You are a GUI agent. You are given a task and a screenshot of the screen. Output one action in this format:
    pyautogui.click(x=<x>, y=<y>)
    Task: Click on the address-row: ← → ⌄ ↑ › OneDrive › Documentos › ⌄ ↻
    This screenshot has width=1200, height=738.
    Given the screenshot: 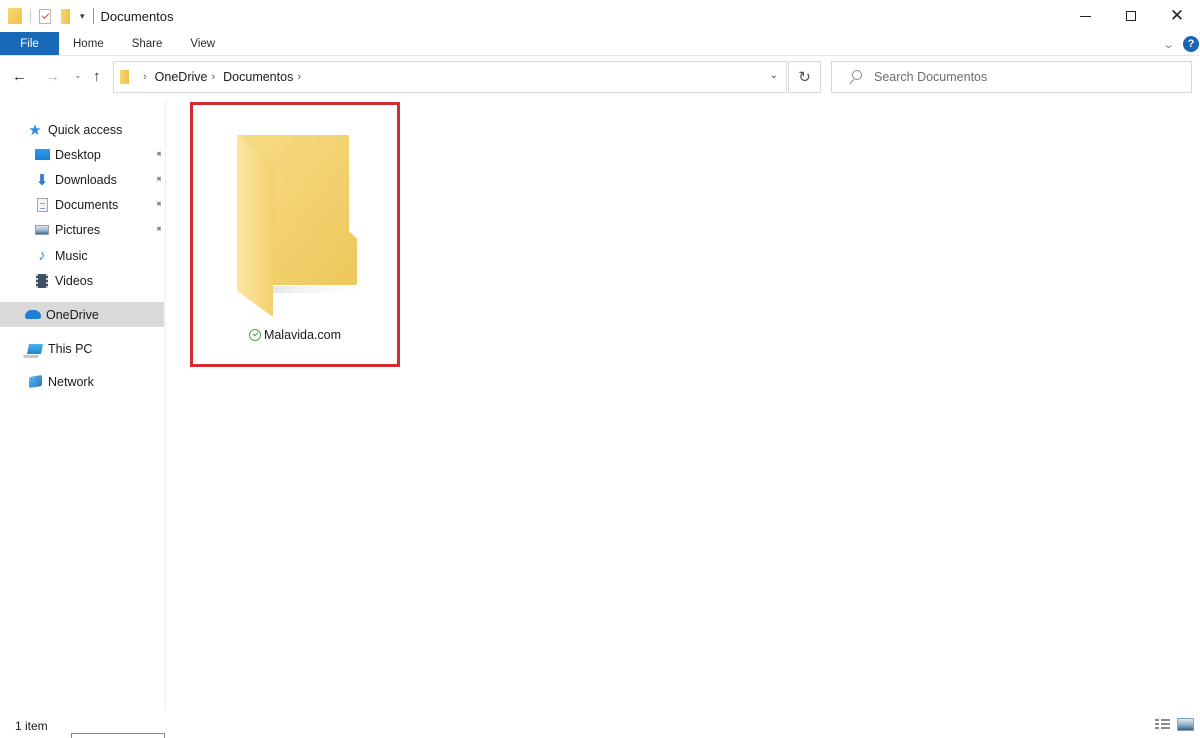 What is the action you would take?
    pyautogui.click(x=600, y=77)
    